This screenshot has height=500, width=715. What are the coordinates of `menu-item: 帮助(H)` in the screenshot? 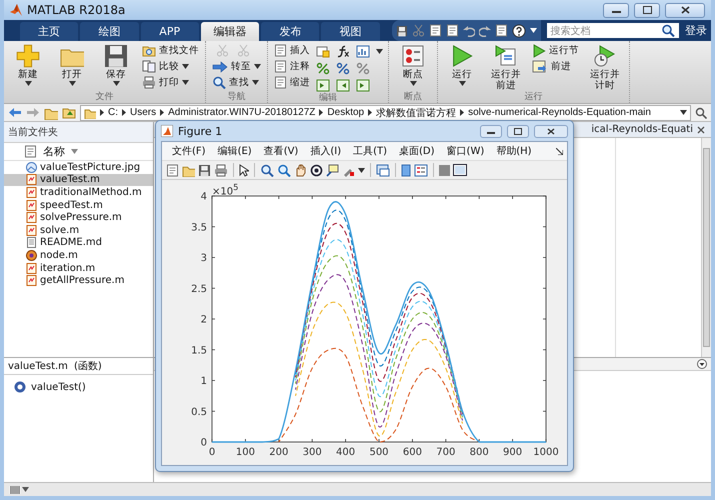 It's located at (514, 151).